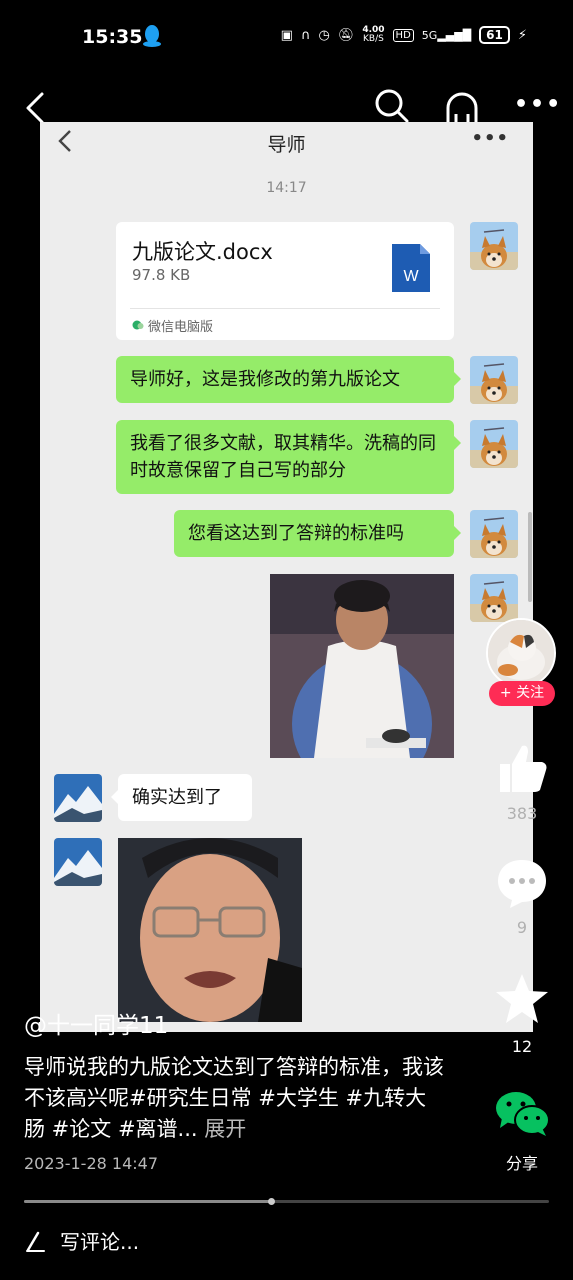 The image size is (573, 1280). I want to click on qq-penguin-icon, so click(152, 36).